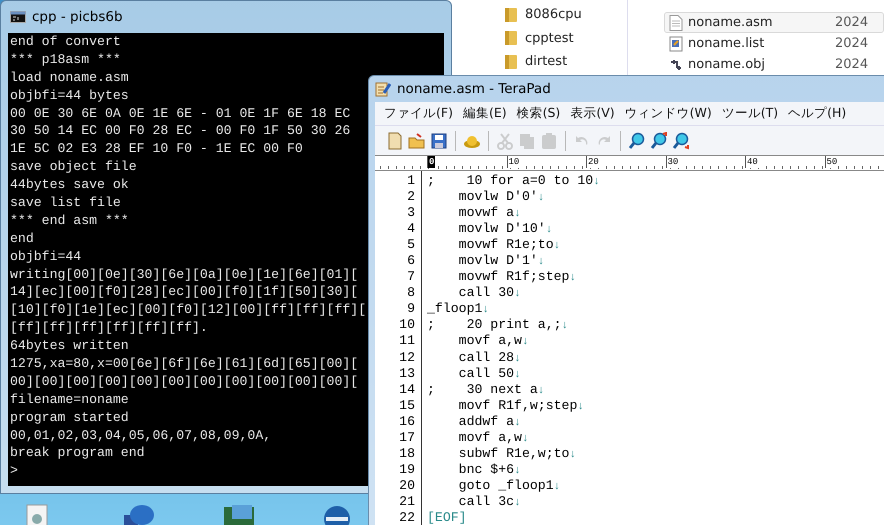 This screenshot has height=525, width=884. What do you see at coordinates (410, 277) in the screenshot?
I see `line-number: 7` at bounding box center [410, 277].